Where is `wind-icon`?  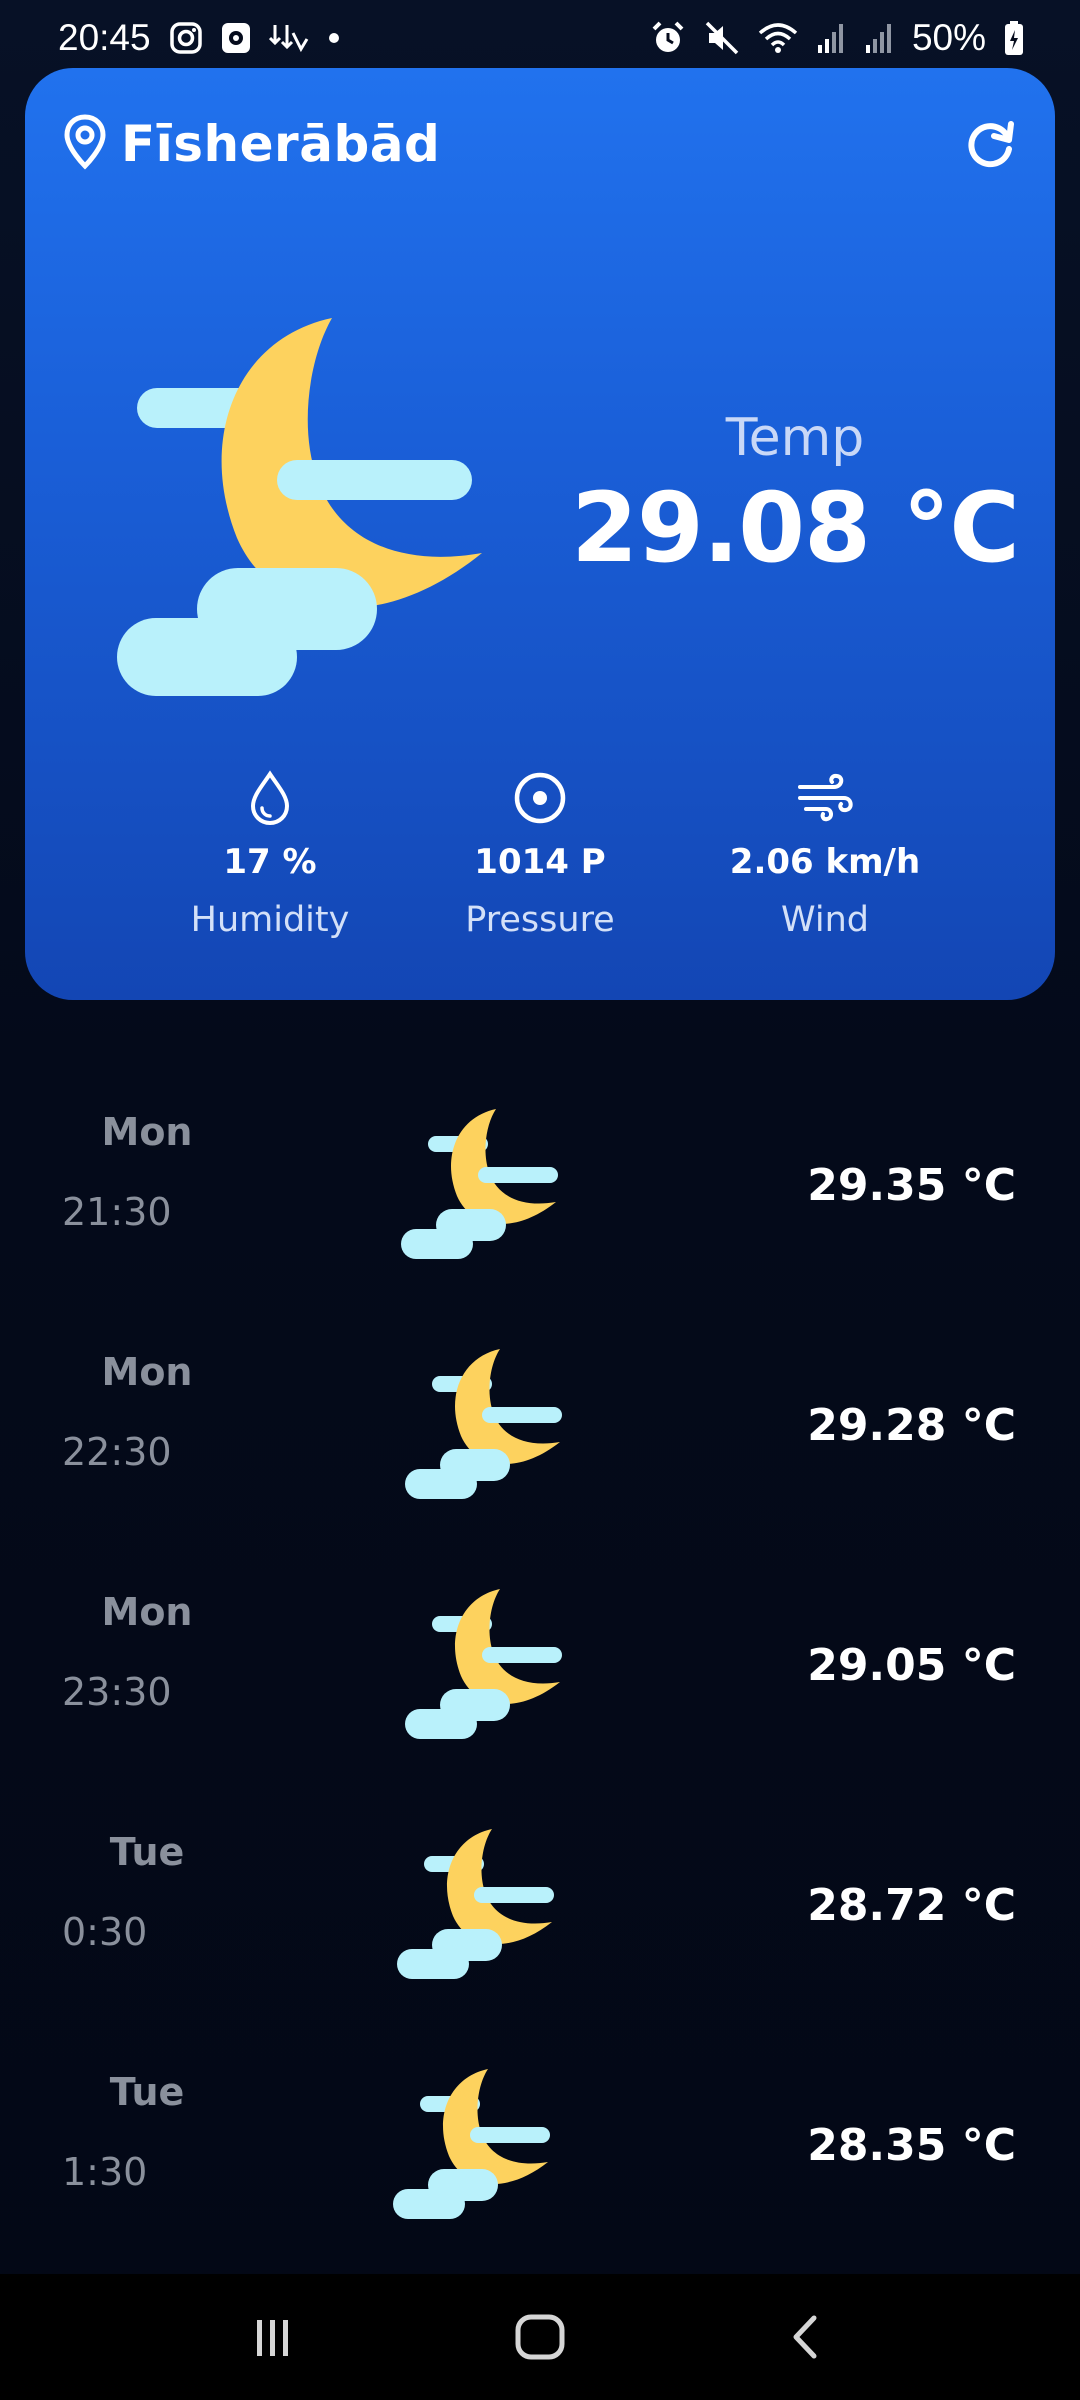
wind-icon is located at coordinates (825, 798).